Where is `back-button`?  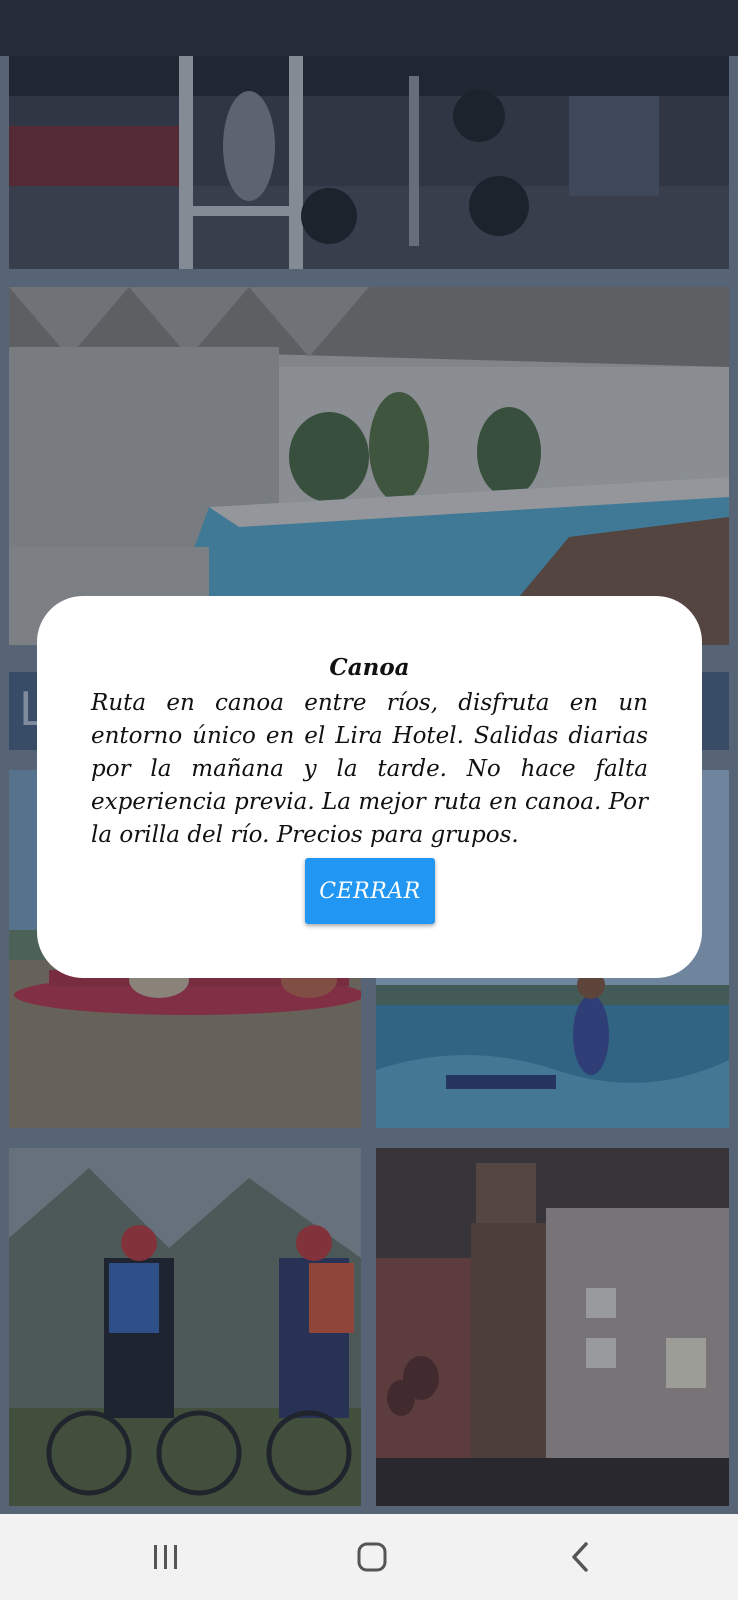 back-button is located at coordinates (580, 1557).